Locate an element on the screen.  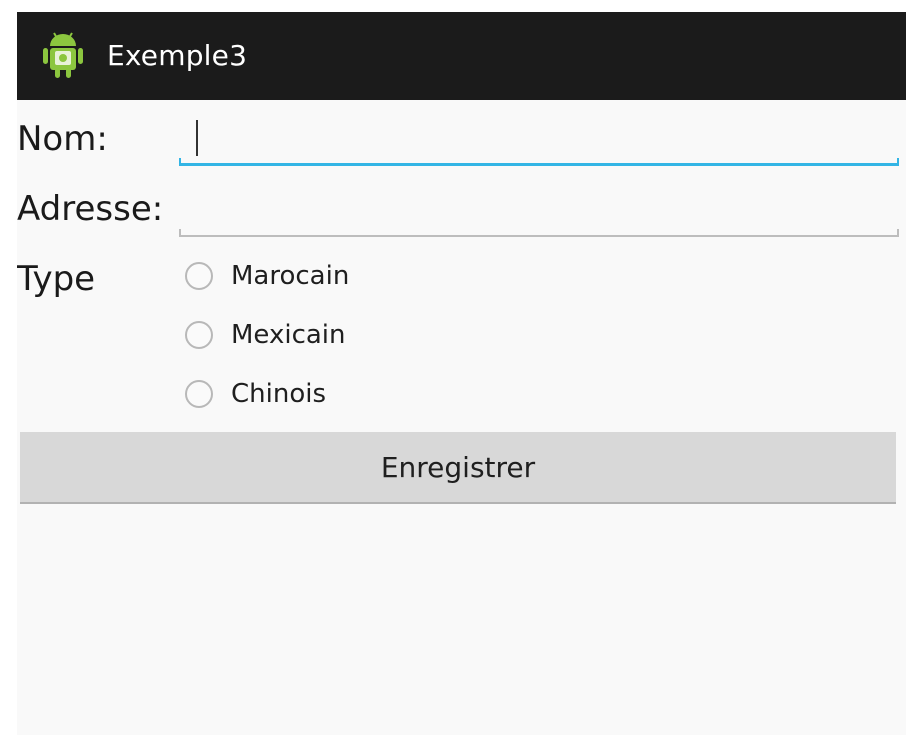
radio-marocain: Marocain is located at coordinates (267, 276).